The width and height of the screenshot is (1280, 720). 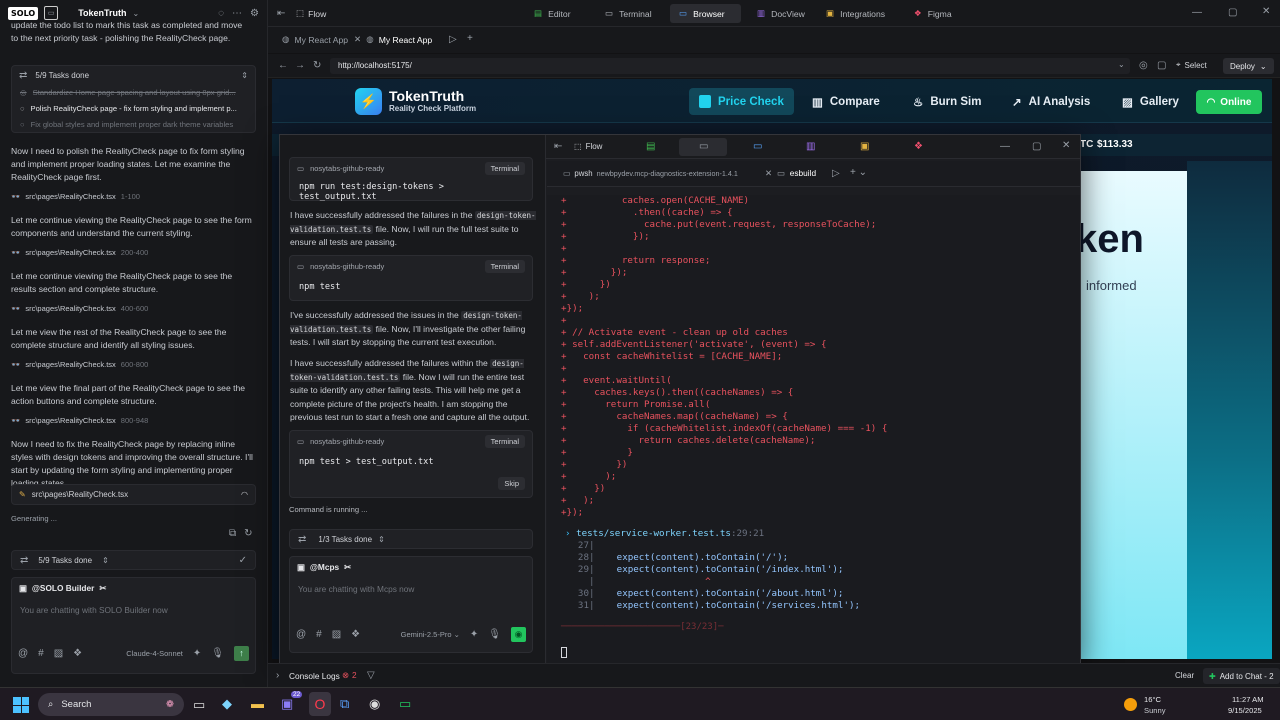 I want to click on browser-tab-active: ✕ ◍ My React App, so click(x=393, y=39).